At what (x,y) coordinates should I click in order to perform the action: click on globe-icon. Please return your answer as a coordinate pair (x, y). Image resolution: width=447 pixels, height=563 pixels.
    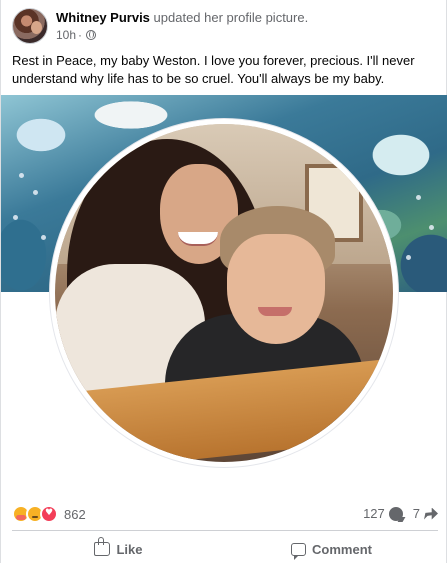
    Looking at the image, I should click on (91, 35).